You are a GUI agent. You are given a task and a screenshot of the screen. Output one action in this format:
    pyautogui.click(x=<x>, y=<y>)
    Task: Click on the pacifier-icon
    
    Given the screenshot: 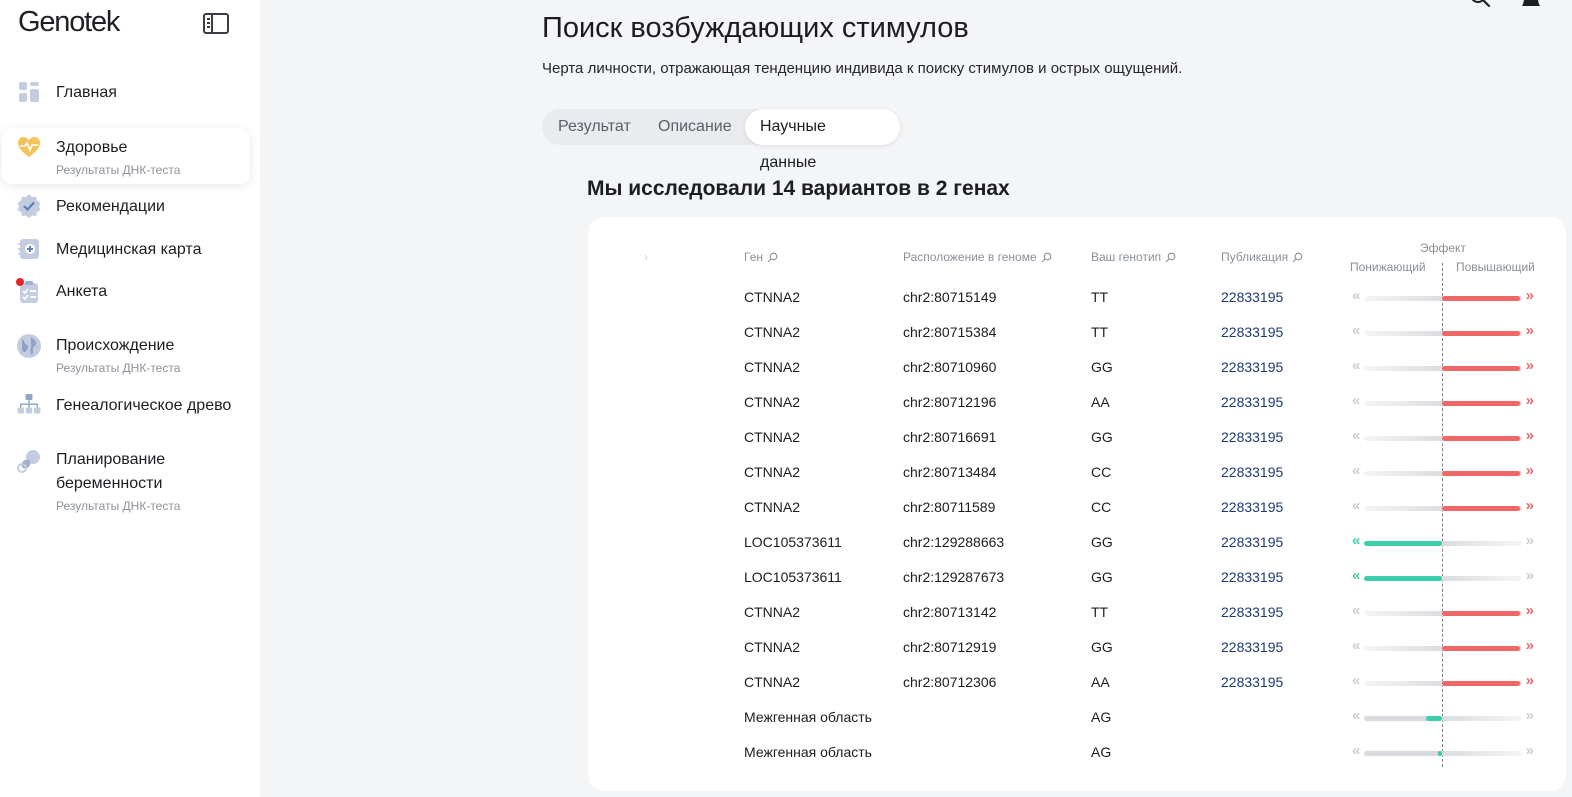 What is the action you would take?
    pyautogui.click(x=28, y=461)
    